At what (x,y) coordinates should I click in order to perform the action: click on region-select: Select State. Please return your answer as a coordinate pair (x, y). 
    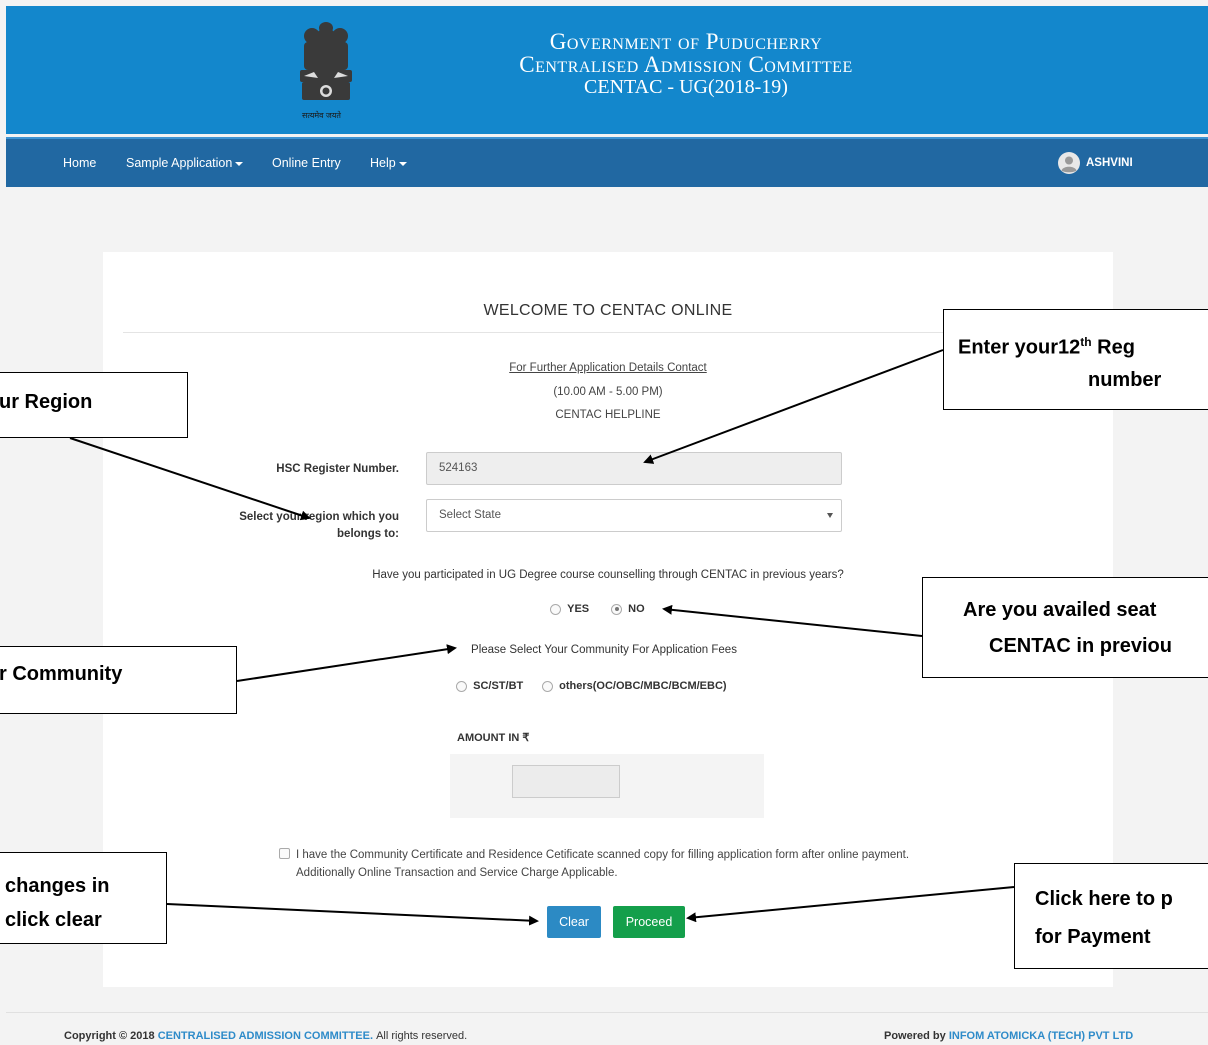
    Looking at the image, I should click on (634, 515).